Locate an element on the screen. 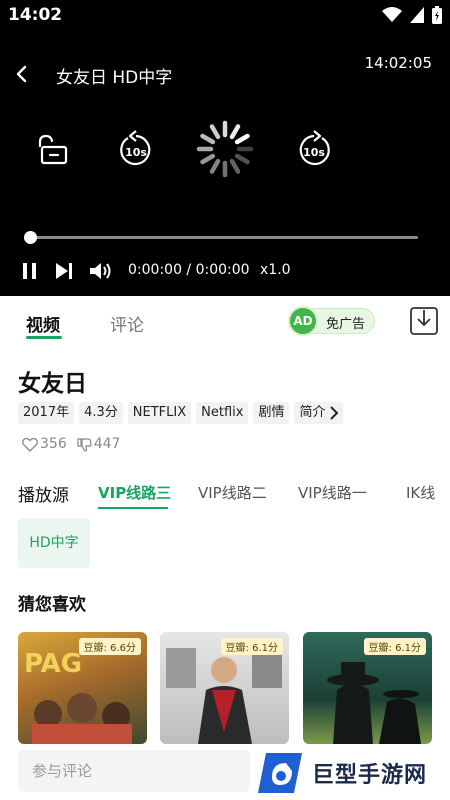  bottom-bar: 巨型手游网 is located at coordinates (225, 772).